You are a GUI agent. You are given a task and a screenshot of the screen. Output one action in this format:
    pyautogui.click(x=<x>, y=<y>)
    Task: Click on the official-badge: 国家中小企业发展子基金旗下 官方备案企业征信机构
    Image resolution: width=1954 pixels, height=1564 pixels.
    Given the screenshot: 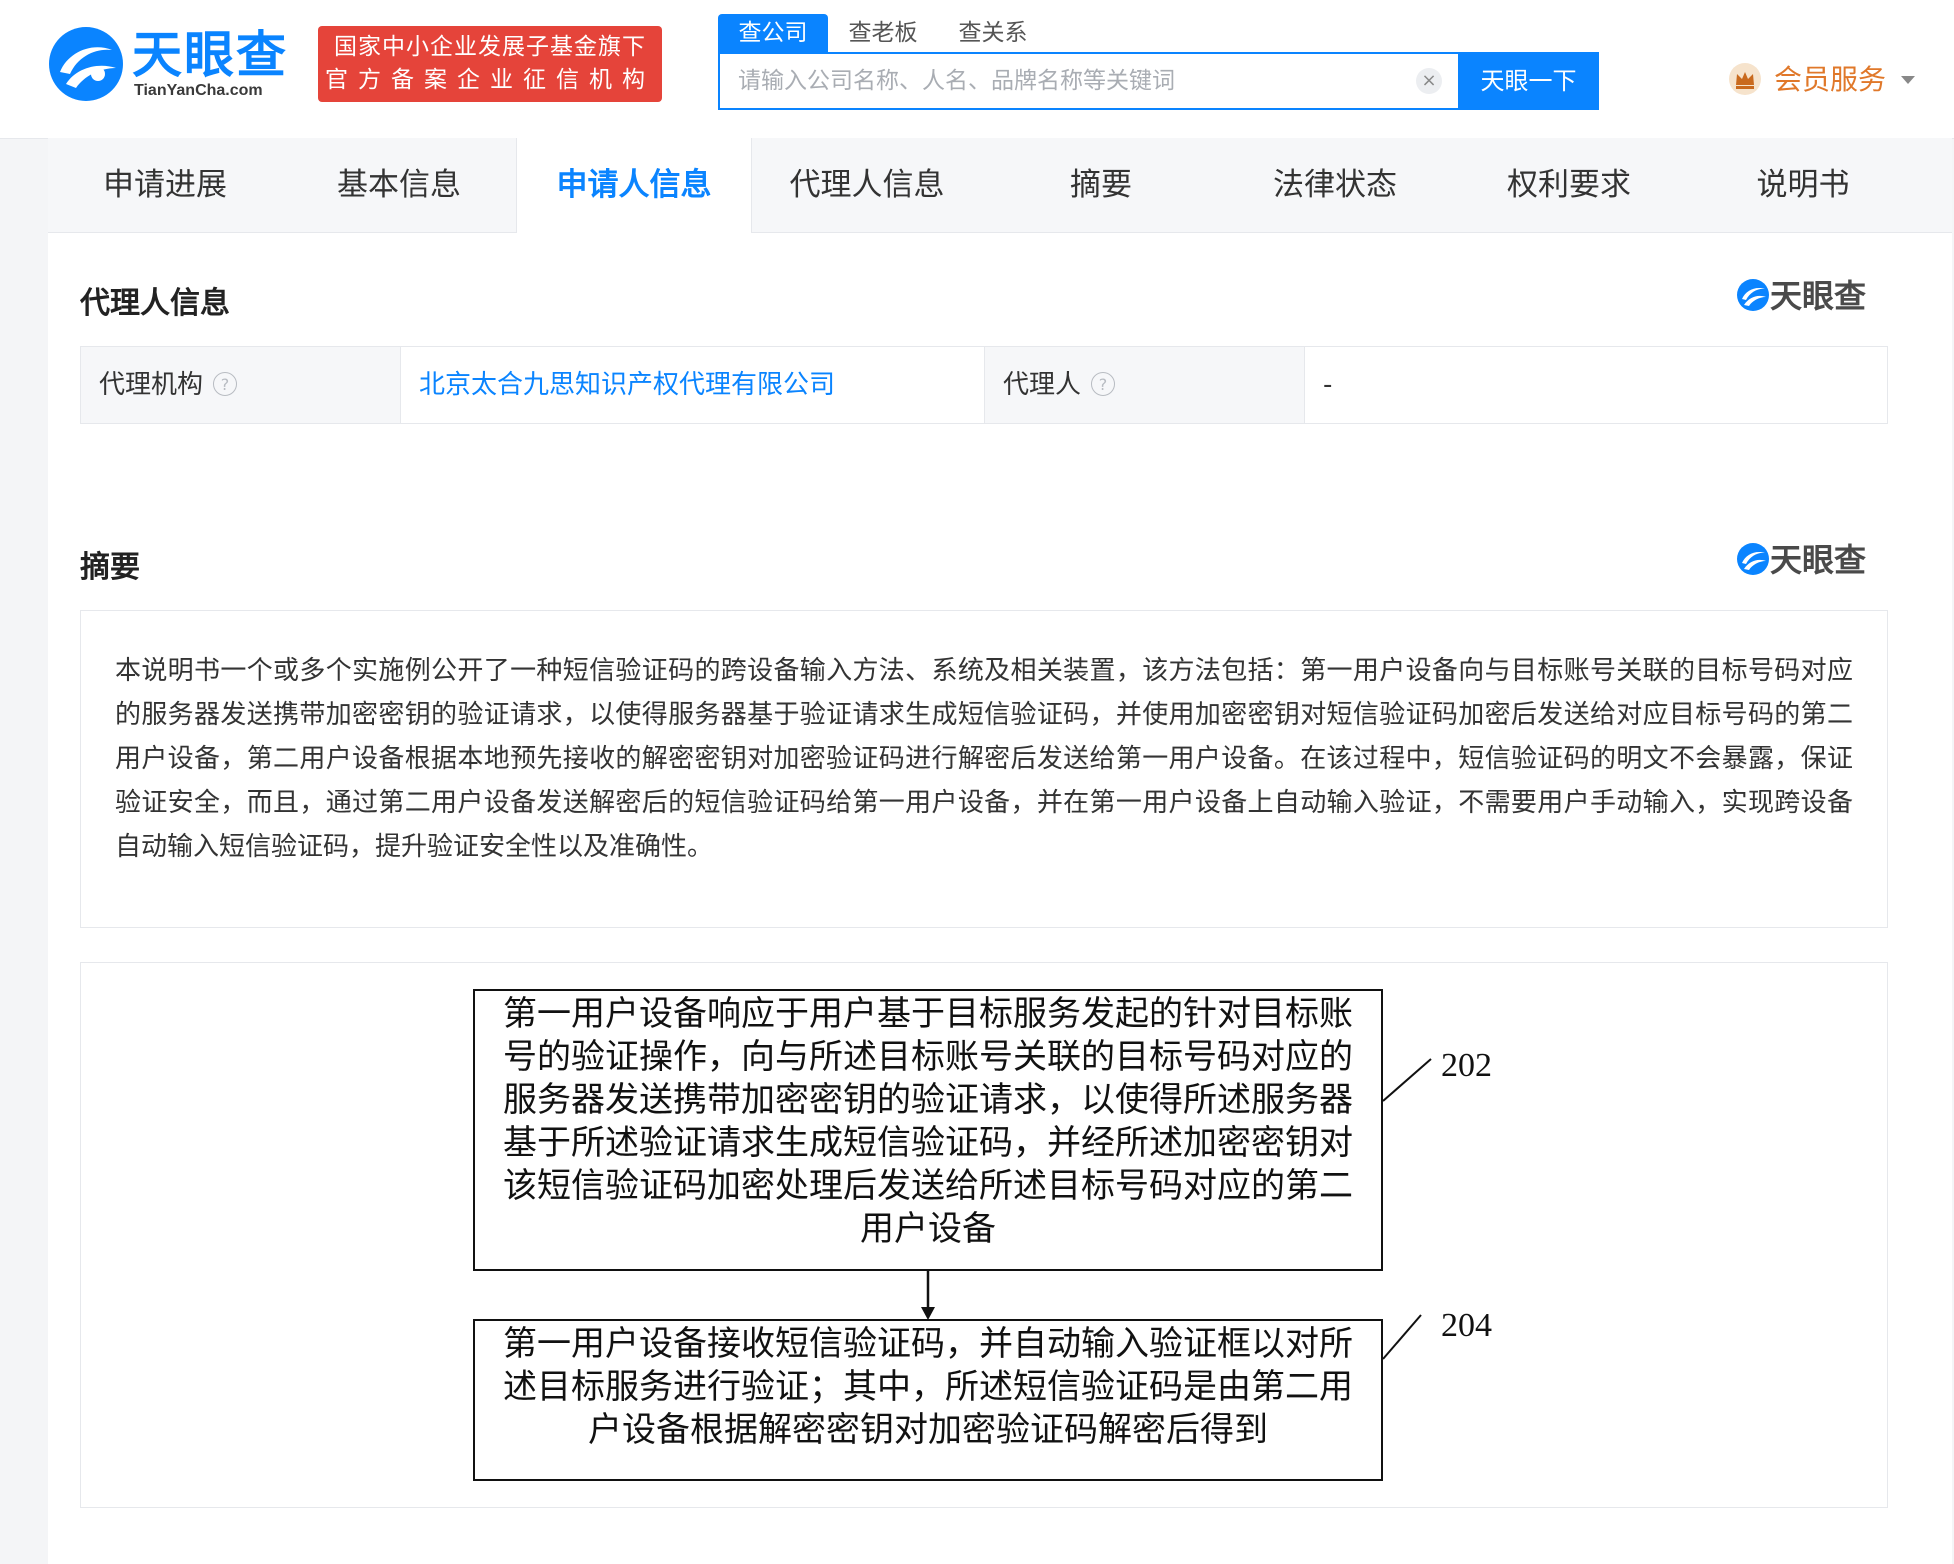 What is the action you would take?
    pyautogui.click(x=490, y=64)
    